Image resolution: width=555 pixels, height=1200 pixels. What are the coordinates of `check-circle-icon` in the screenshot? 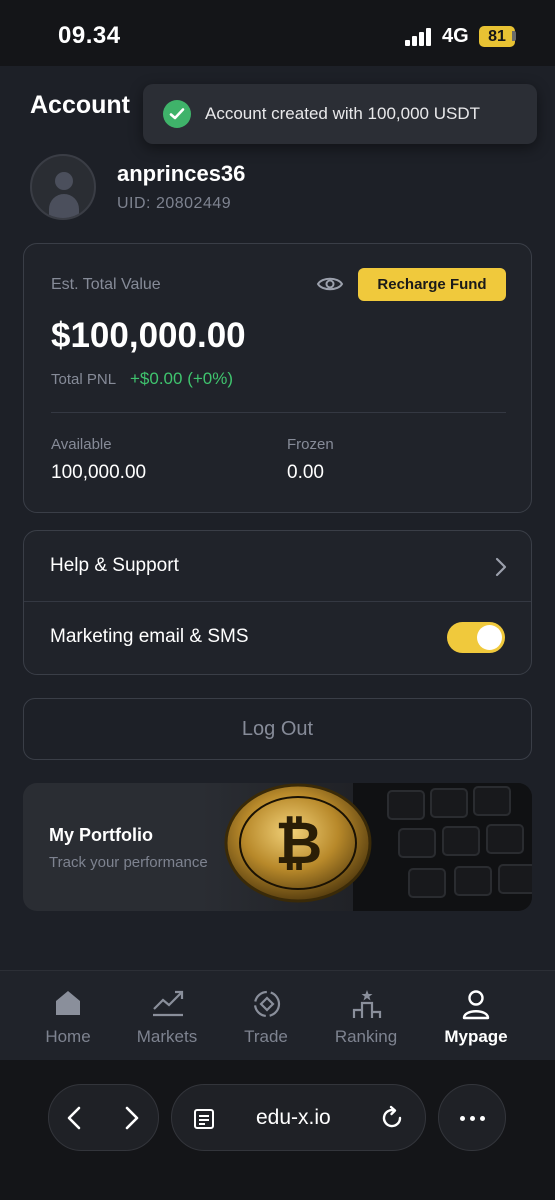 It's located at (177, 114).